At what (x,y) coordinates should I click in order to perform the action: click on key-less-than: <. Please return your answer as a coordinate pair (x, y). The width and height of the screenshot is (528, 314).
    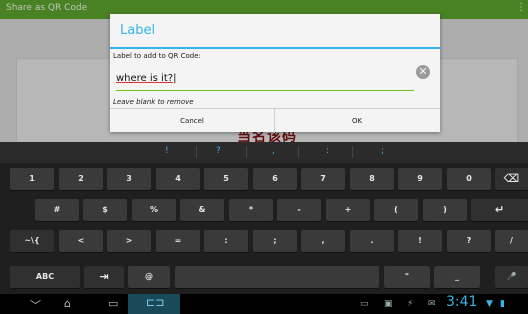
    Looking at the image, I should click on (81, 241).